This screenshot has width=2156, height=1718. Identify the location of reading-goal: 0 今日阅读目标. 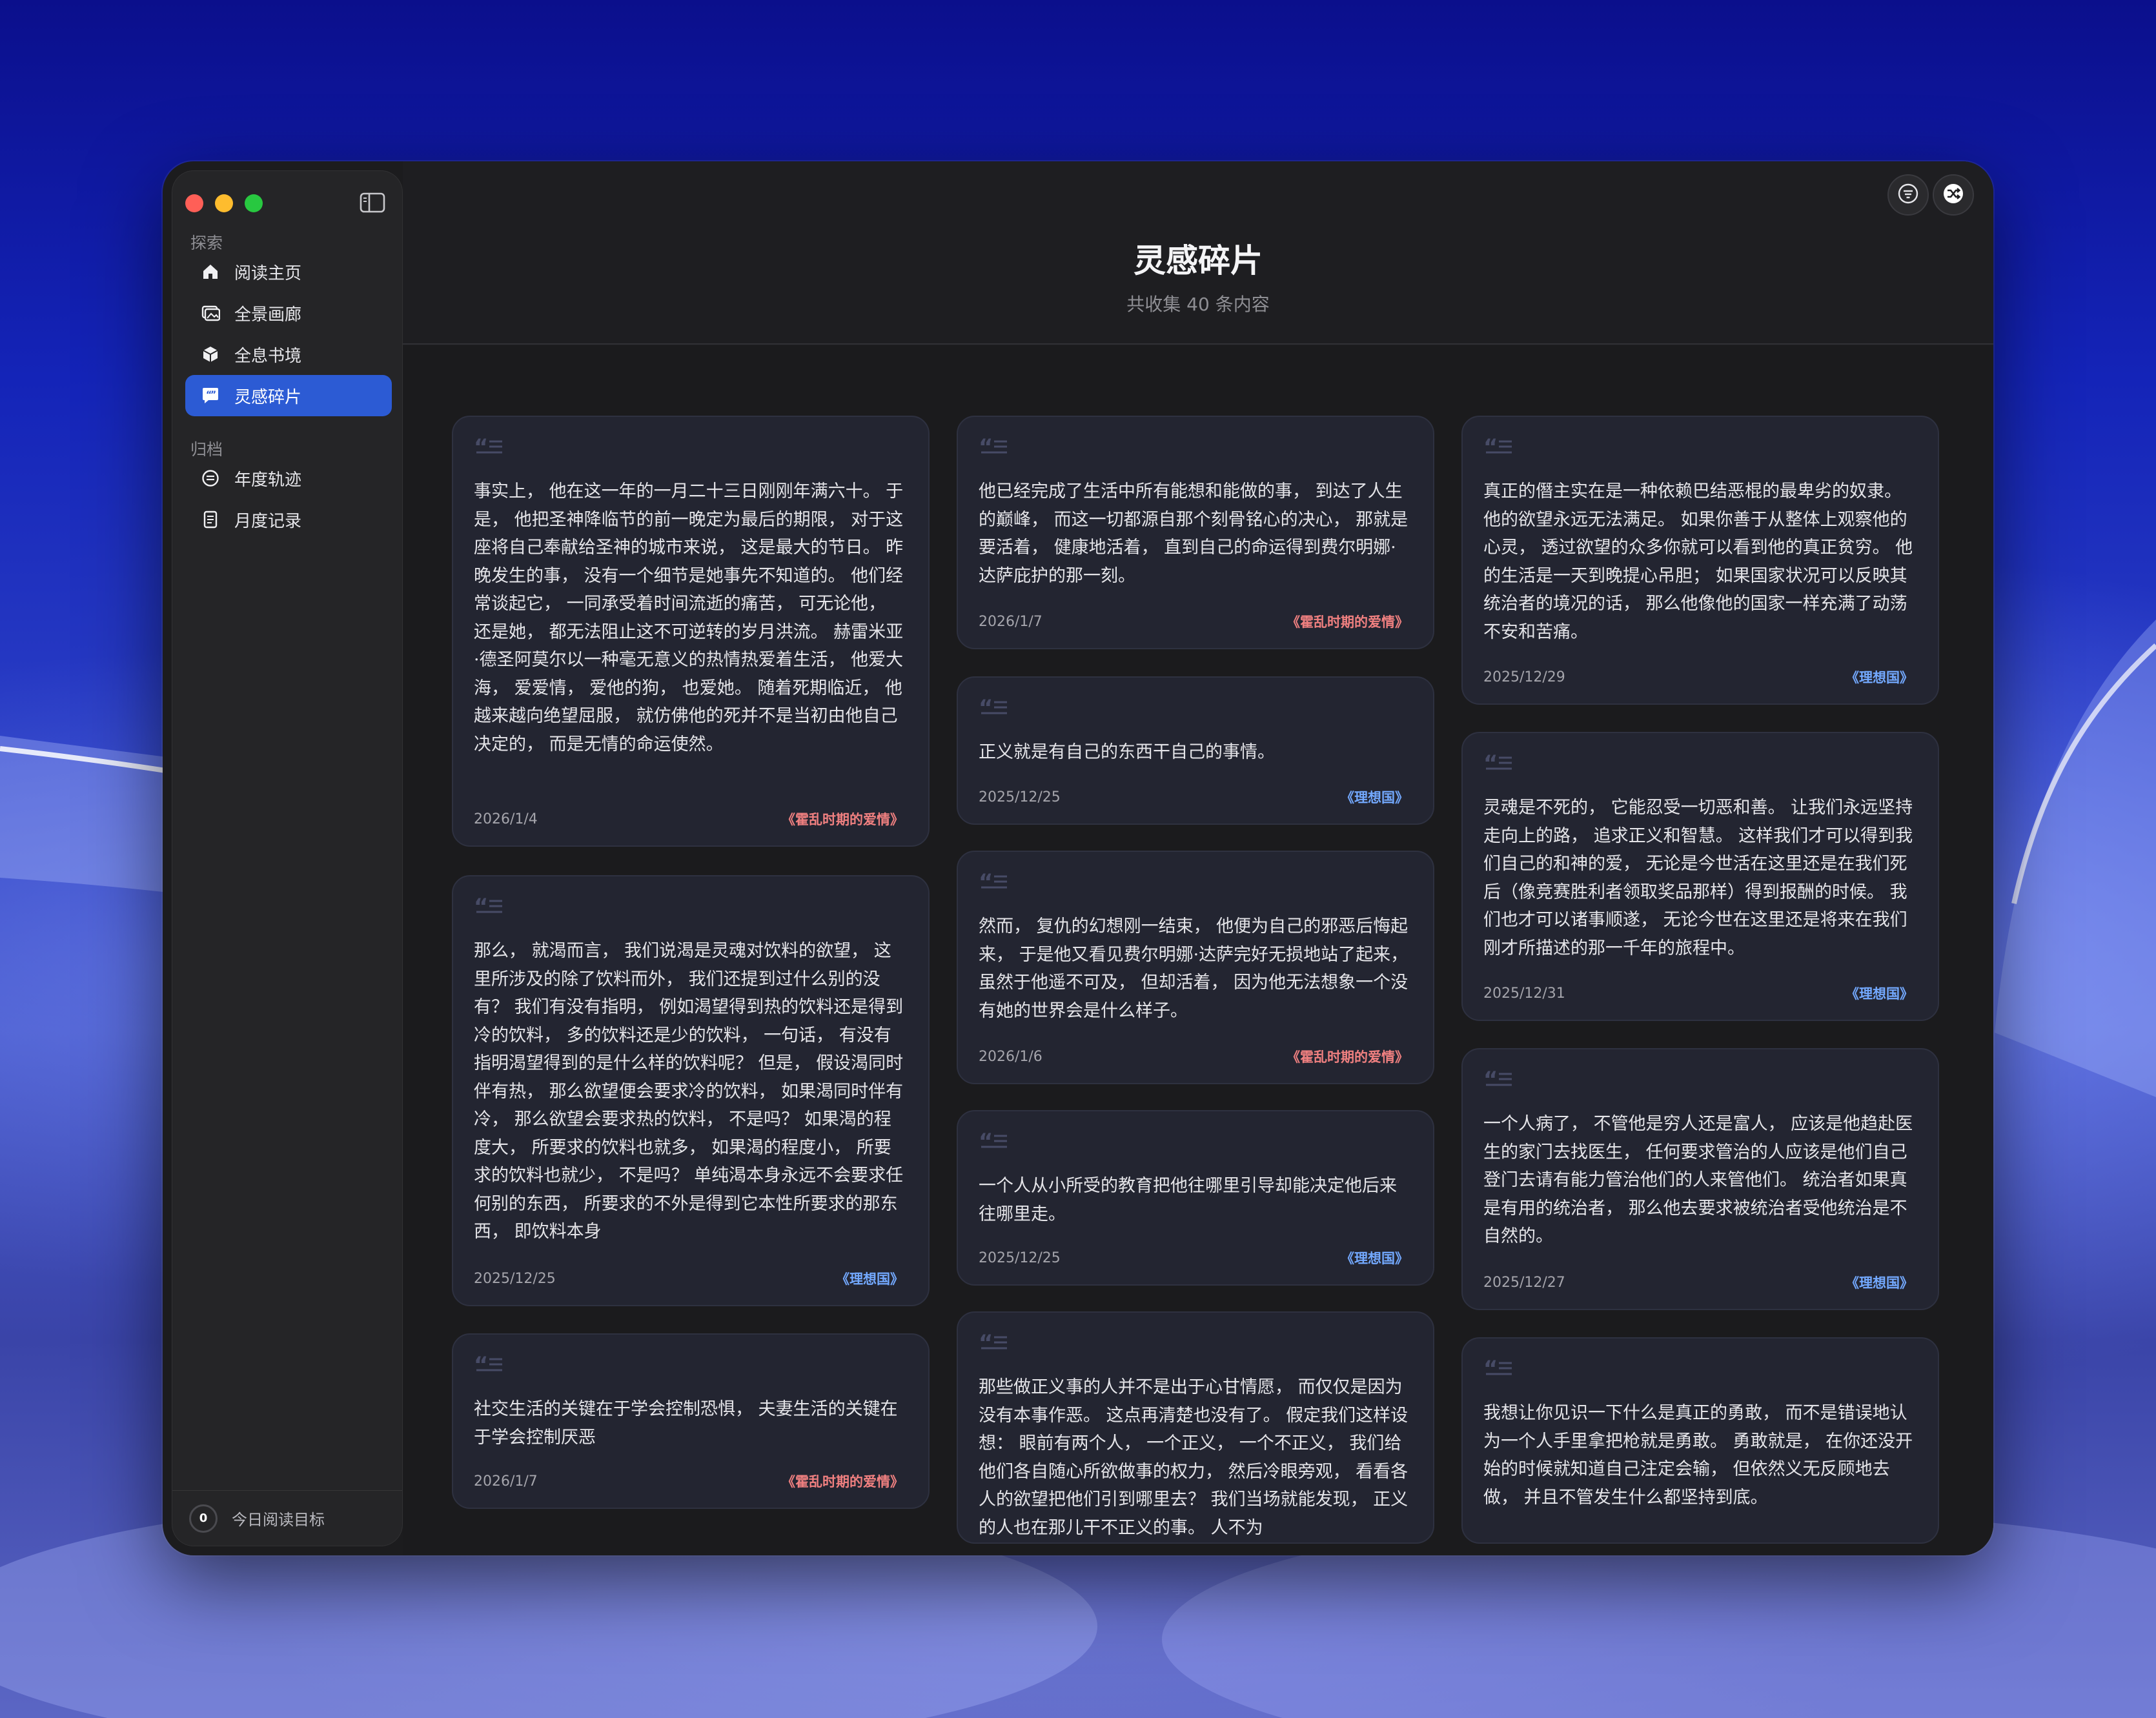
(287, 1518).